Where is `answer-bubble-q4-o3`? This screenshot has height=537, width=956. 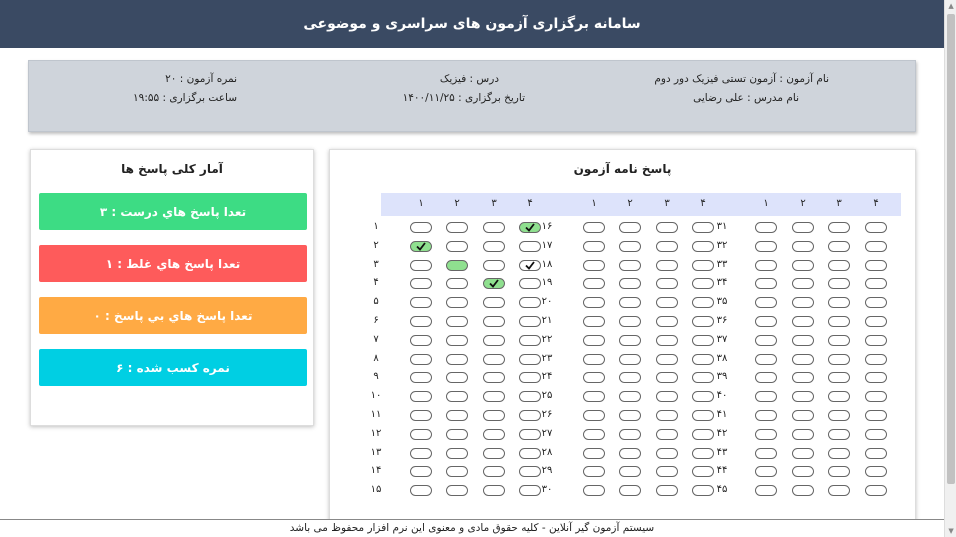 answer-bubble-q4-o3 is located at coordinates (494, 284).